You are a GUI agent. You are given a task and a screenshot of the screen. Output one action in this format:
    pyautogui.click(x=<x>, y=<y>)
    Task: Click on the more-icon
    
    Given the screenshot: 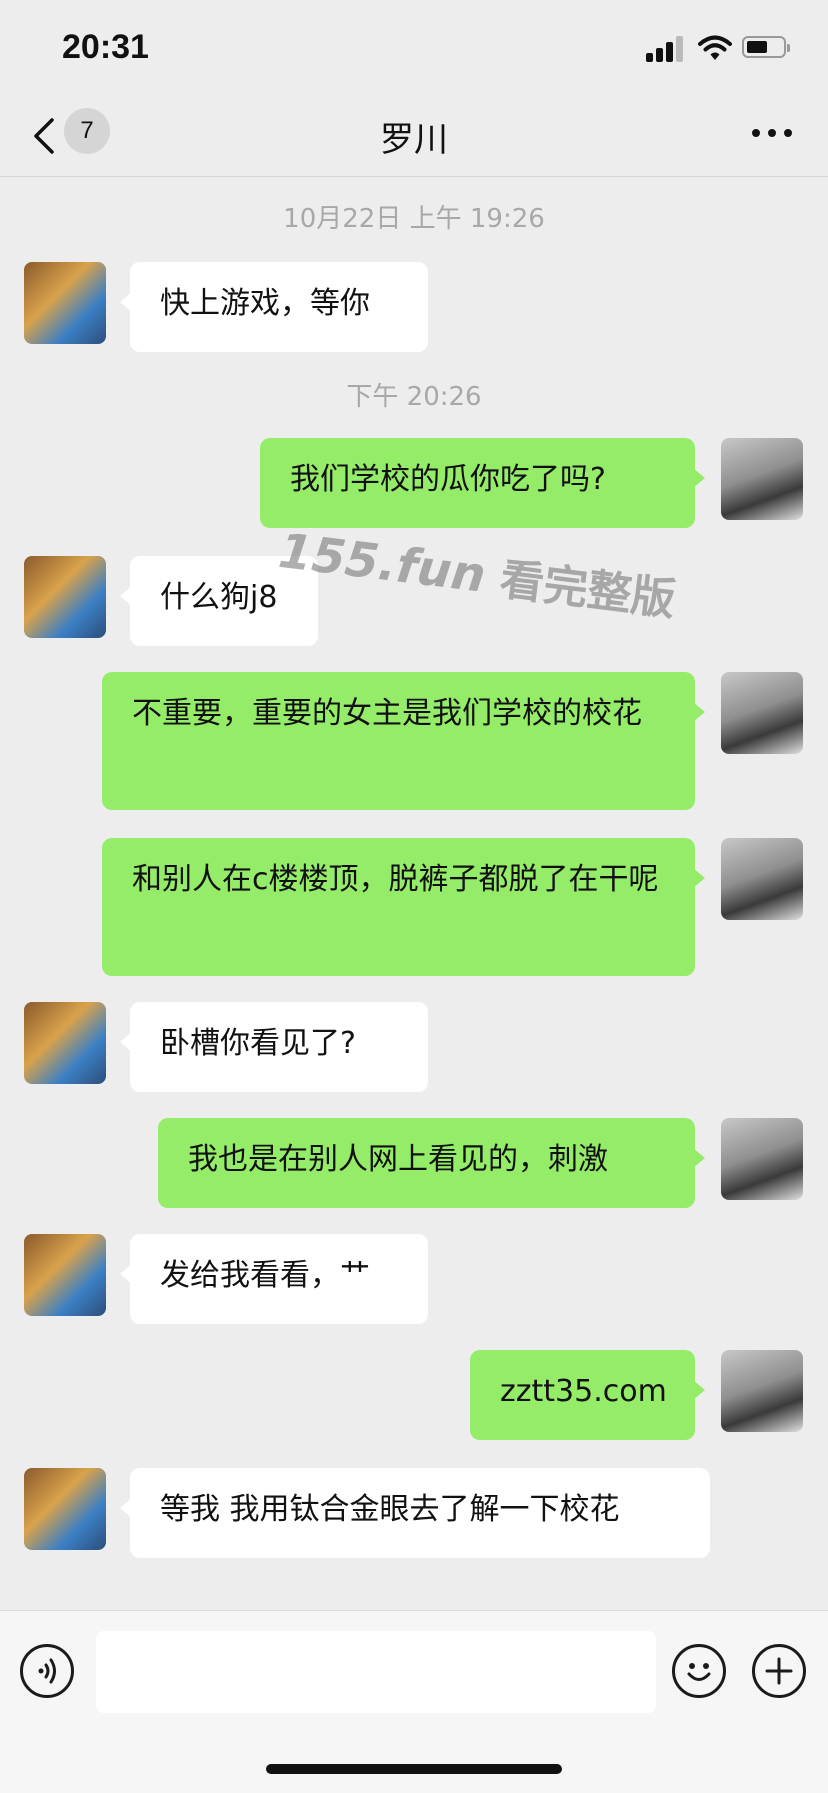 What is the action you would take?
    pyautogui.click(x=772, y=133)
    